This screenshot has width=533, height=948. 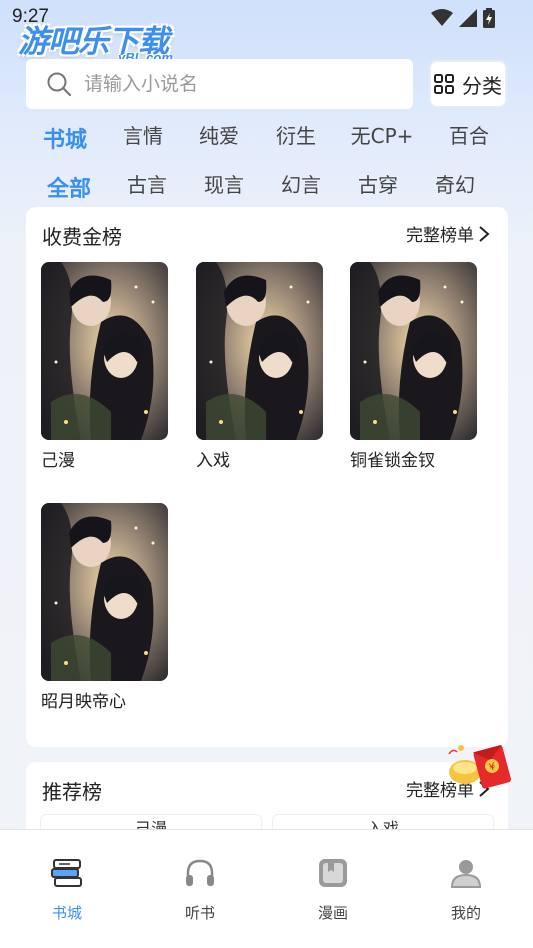 I want to click on status-icons, so click(x=463, y=18).